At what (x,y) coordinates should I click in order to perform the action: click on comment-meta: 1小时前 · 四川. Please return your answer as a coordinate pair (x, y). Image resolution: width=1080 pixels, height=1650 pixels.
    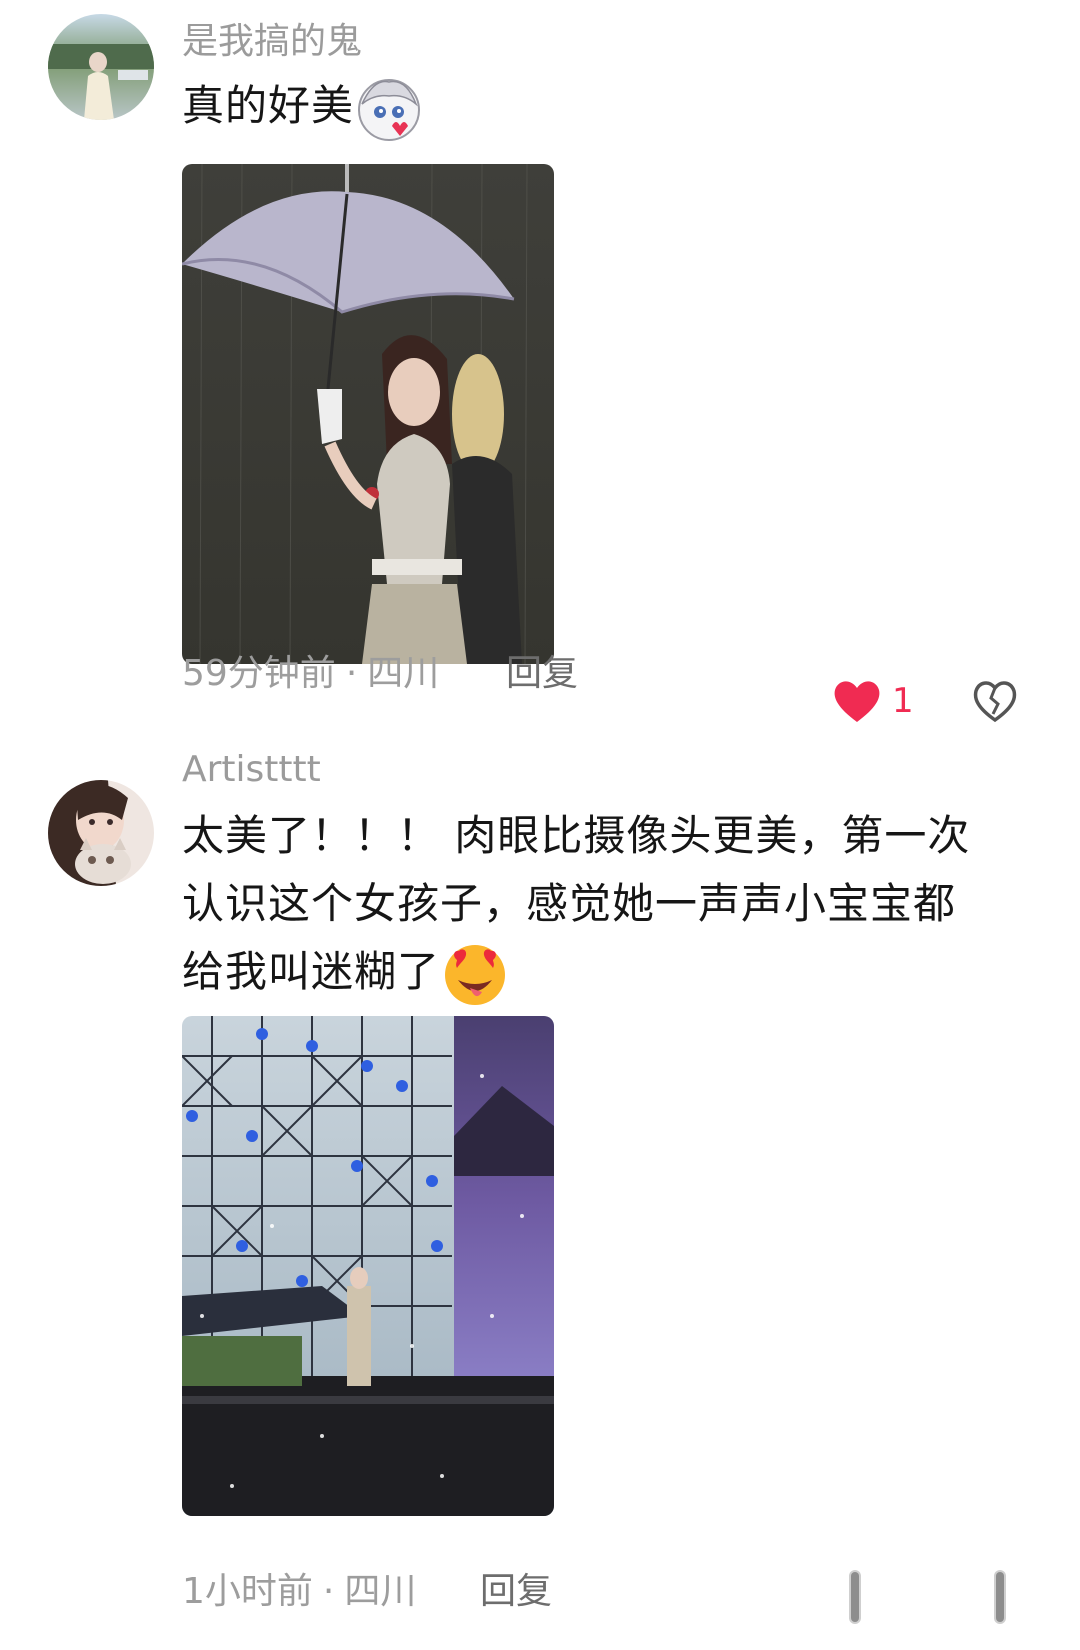
    Looking at the image, I should click on (299, 1592).